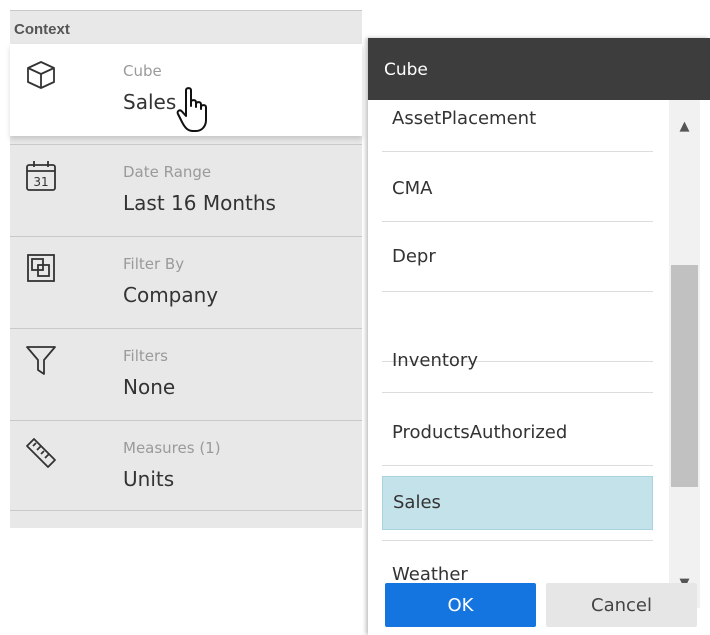 The image size is (710, 635). I want to click on list-item-inventory: Inventory, so click(517, 331).